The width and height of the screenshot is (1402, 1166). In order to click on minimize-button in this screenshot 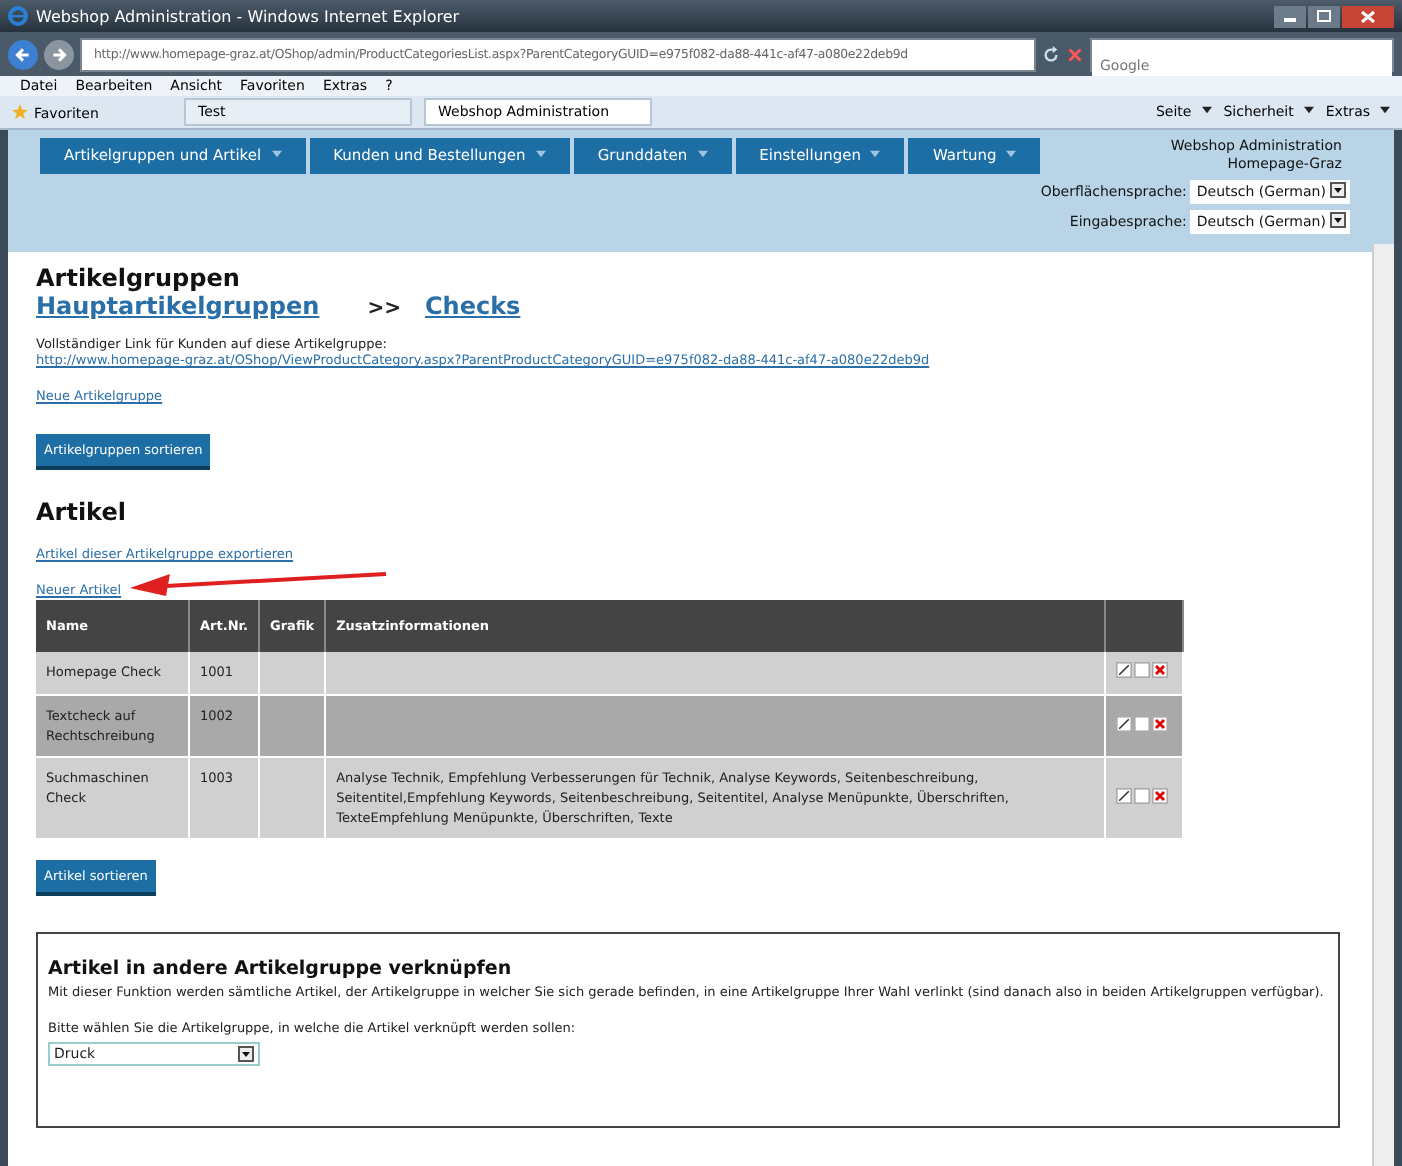, I will do `click(1290, 16)`.